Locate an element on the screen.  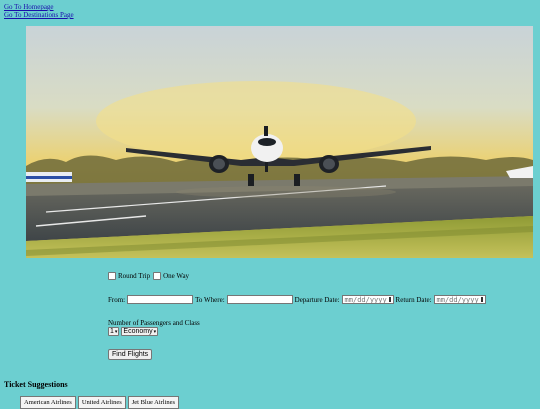
top-nav: Go To Homepage Go To Destinations Page is located at coordinates (39, 11).